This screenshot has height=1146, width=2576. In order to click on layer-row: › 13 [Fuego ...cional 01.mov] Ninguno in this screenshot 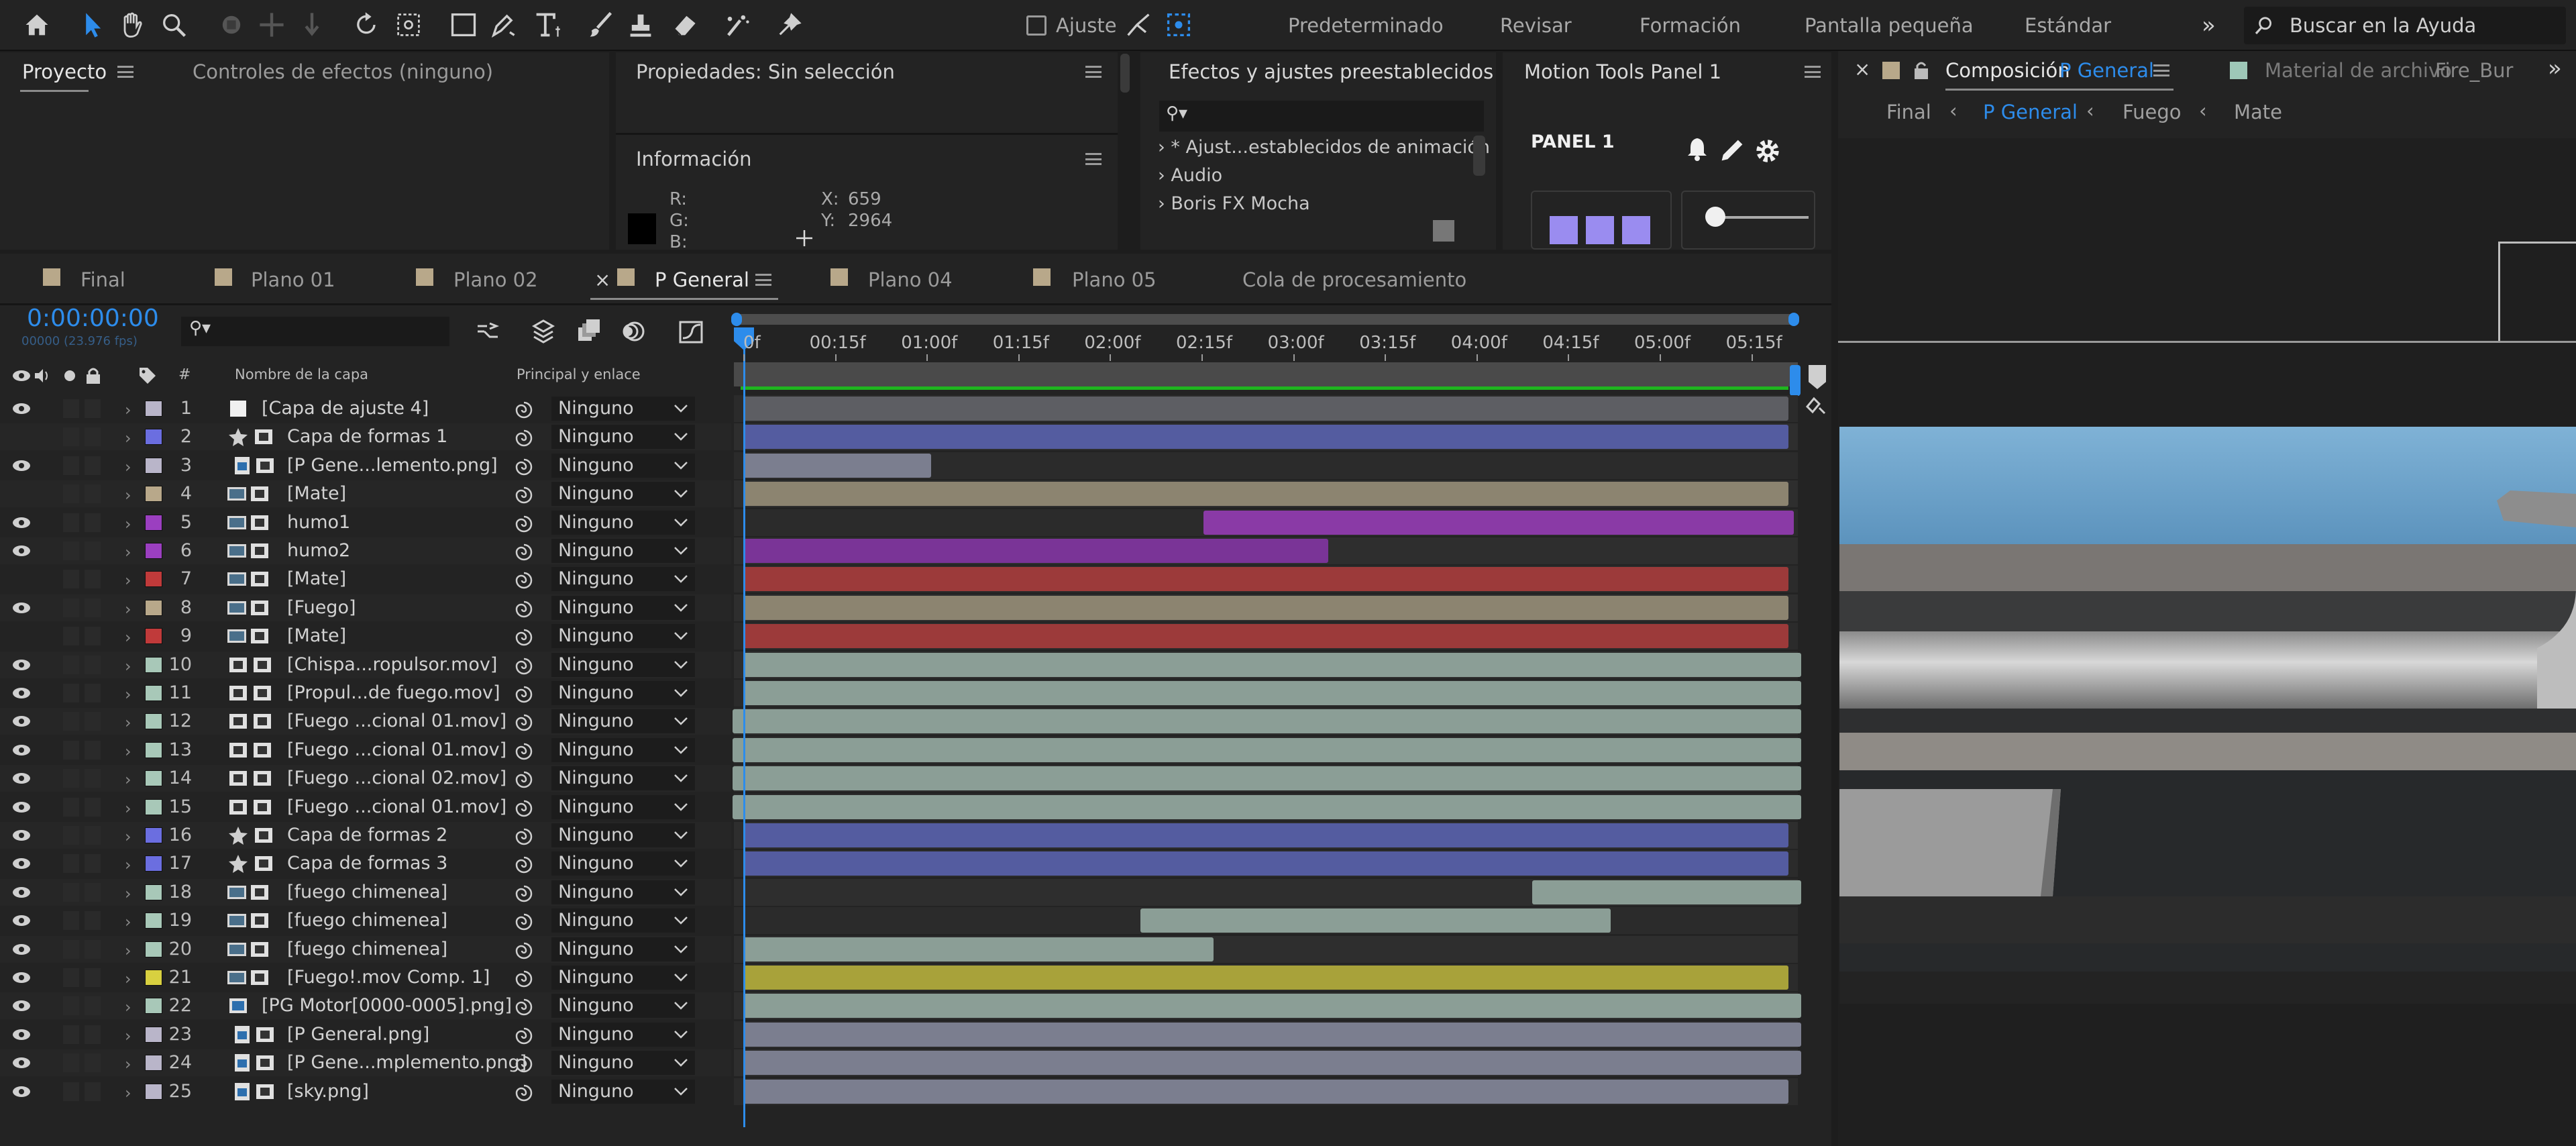, I will do `click(915, 750)`.